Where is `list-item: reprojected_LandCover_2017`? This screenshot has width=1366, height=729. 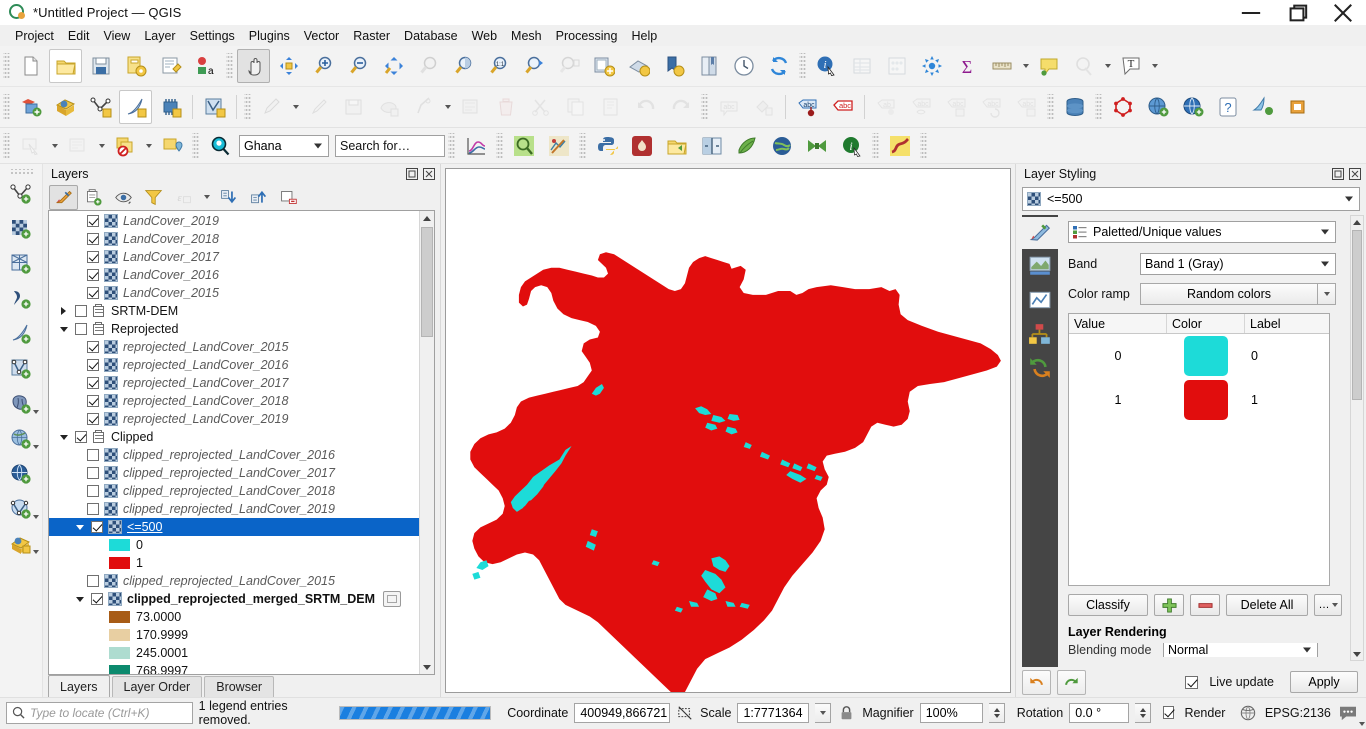
list-item: reprojected_LandCover_2017 is located at coordinates (234, 383).